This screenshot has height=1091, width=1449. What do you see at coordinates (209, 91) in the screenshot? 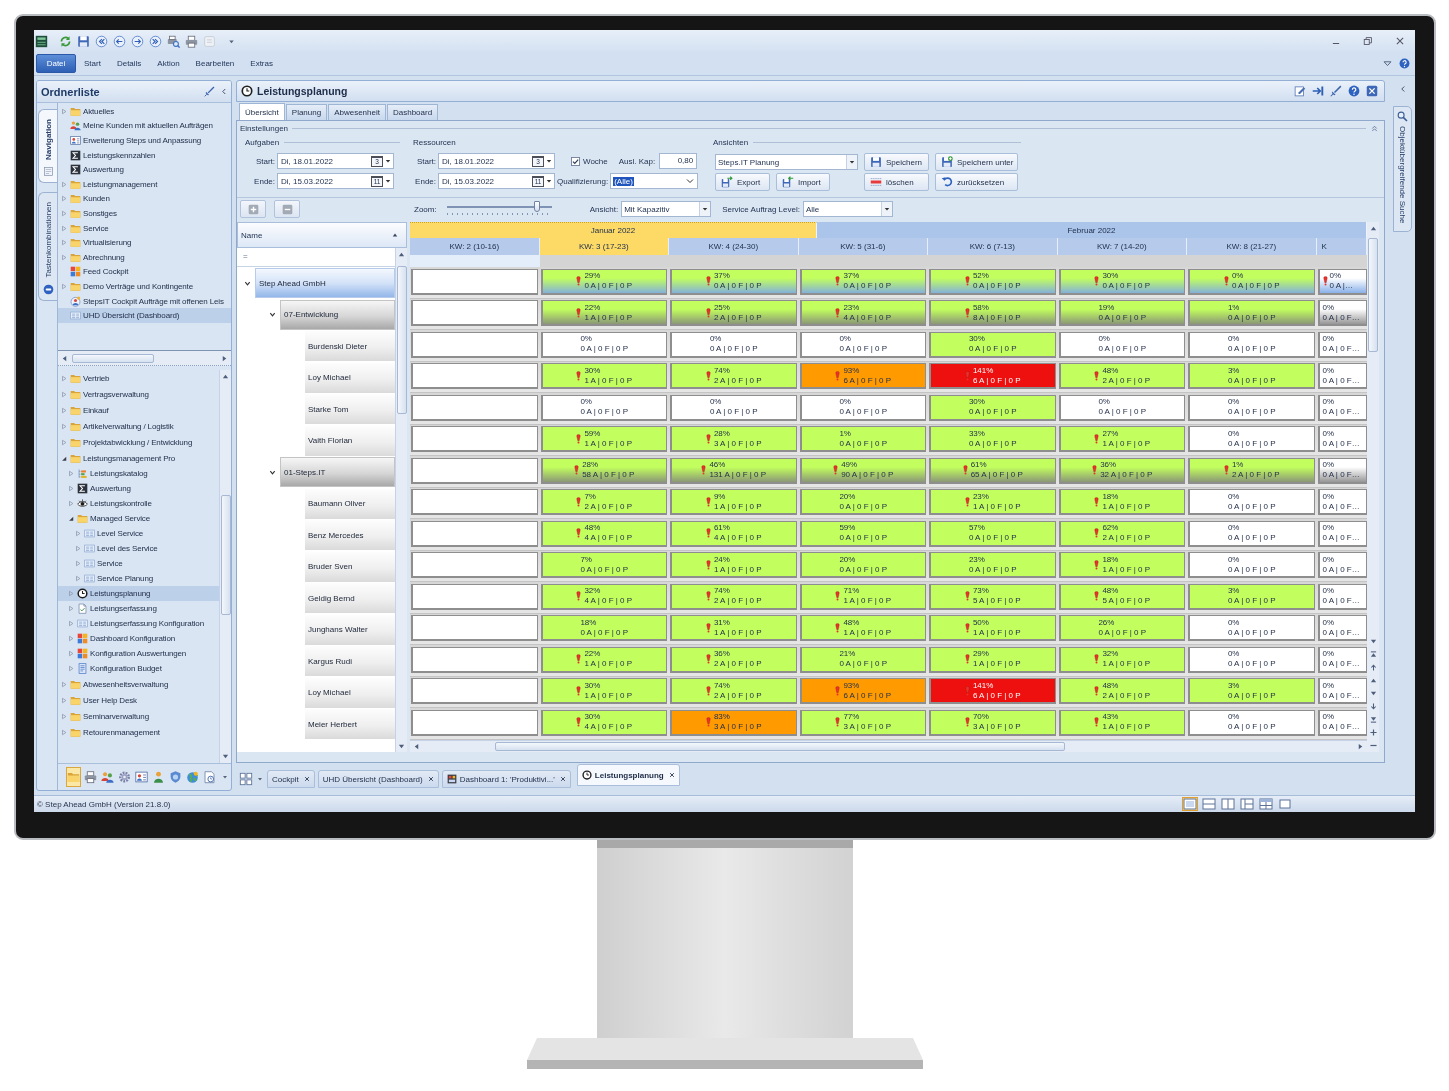
I see `pin-icon` at bounding box center [209, 91].